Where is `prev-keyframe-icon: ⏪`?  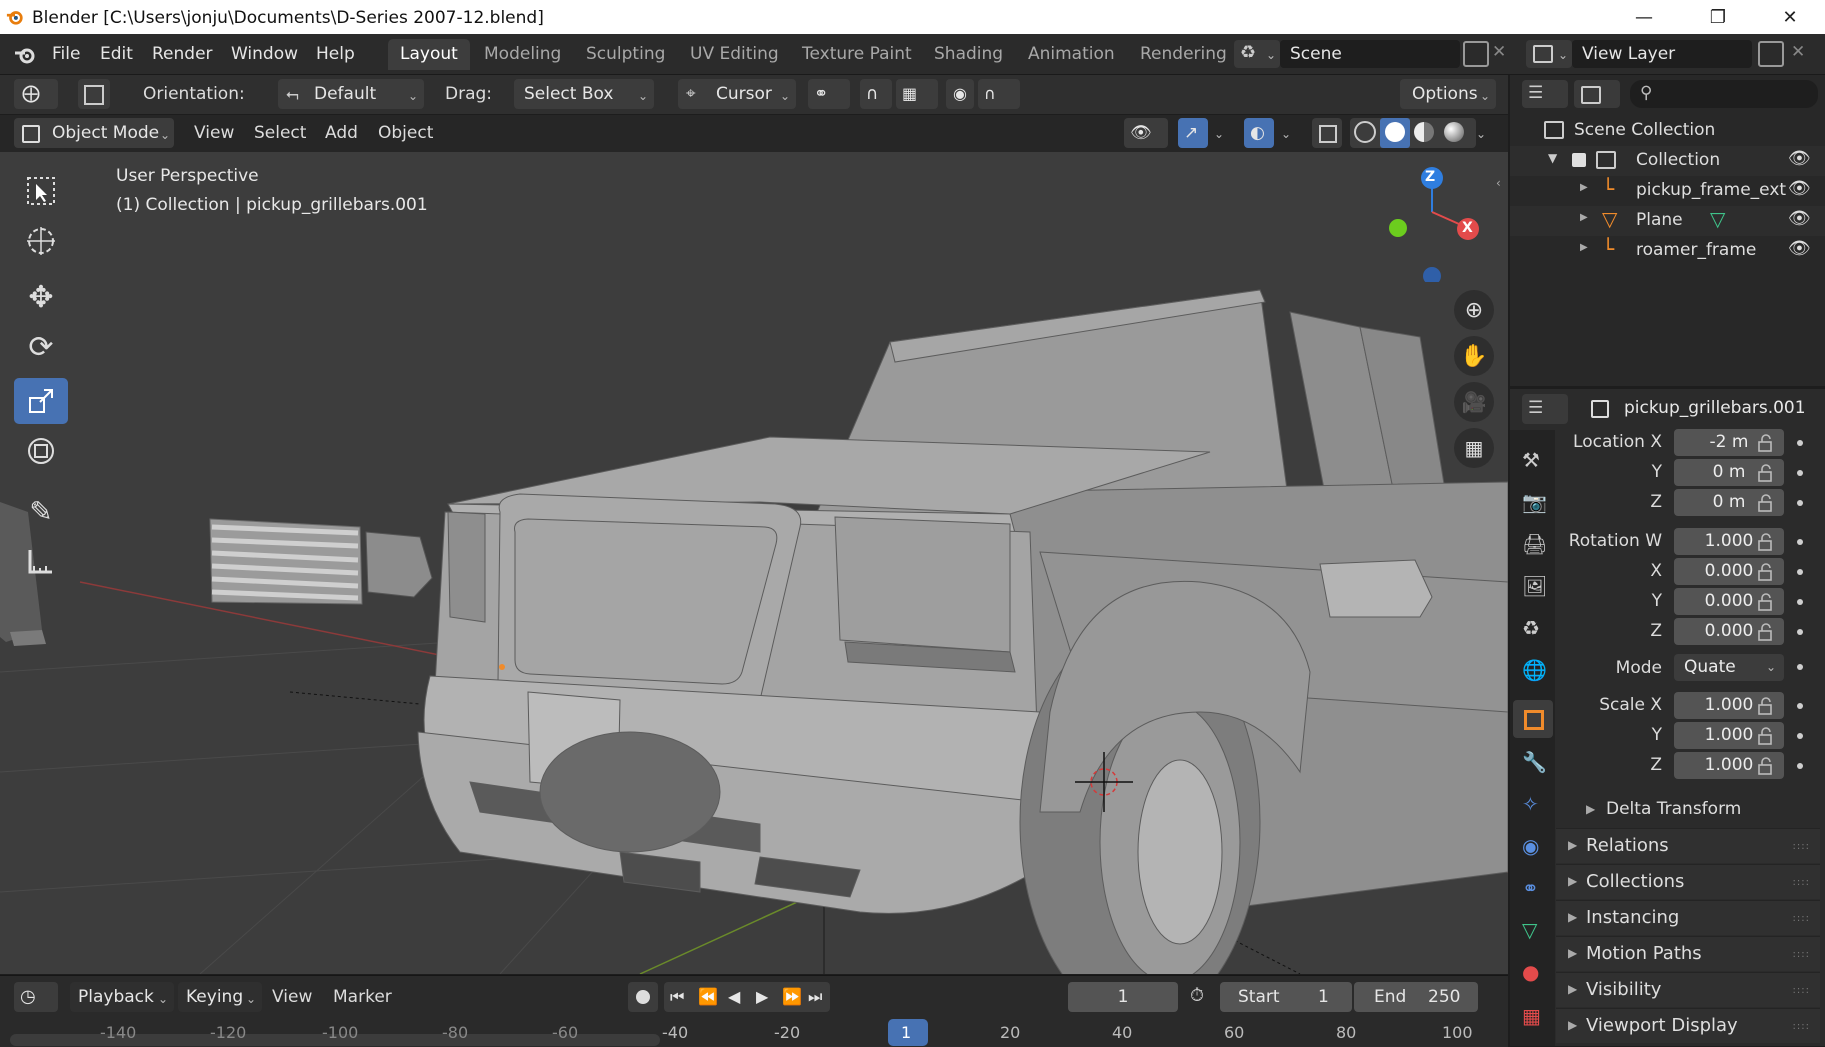 prev-keyframe-icon: ⏪ is located at coordinates (708, 997).